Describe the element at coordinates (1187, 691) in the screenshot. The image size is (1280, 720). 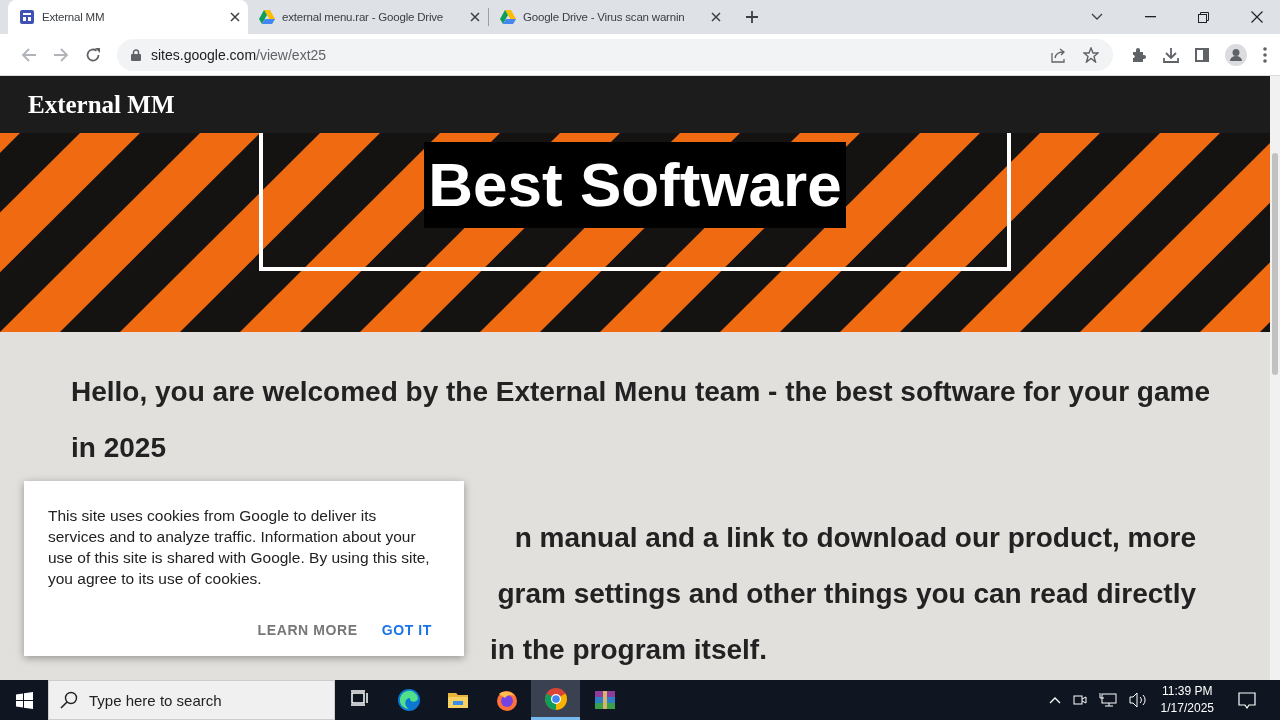
I see `clock-time: 11:39 PM` at that location.